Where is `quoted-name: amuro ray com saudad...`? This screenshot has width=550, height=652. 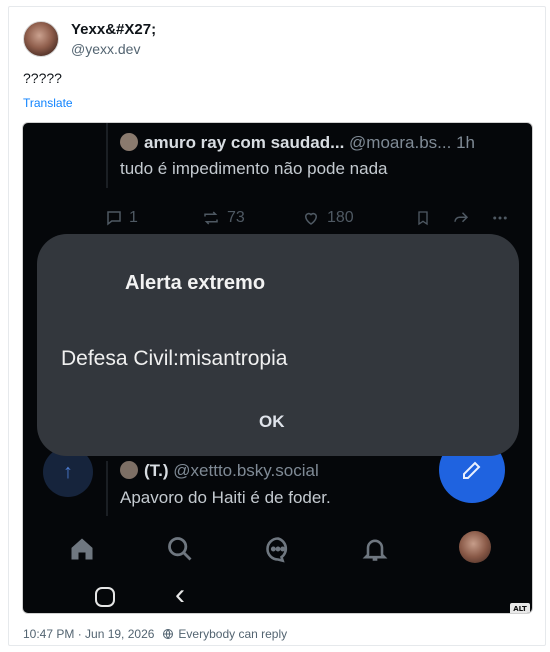
quoted-name: amuro ray com saudad... is located at coordinates (244, 142).